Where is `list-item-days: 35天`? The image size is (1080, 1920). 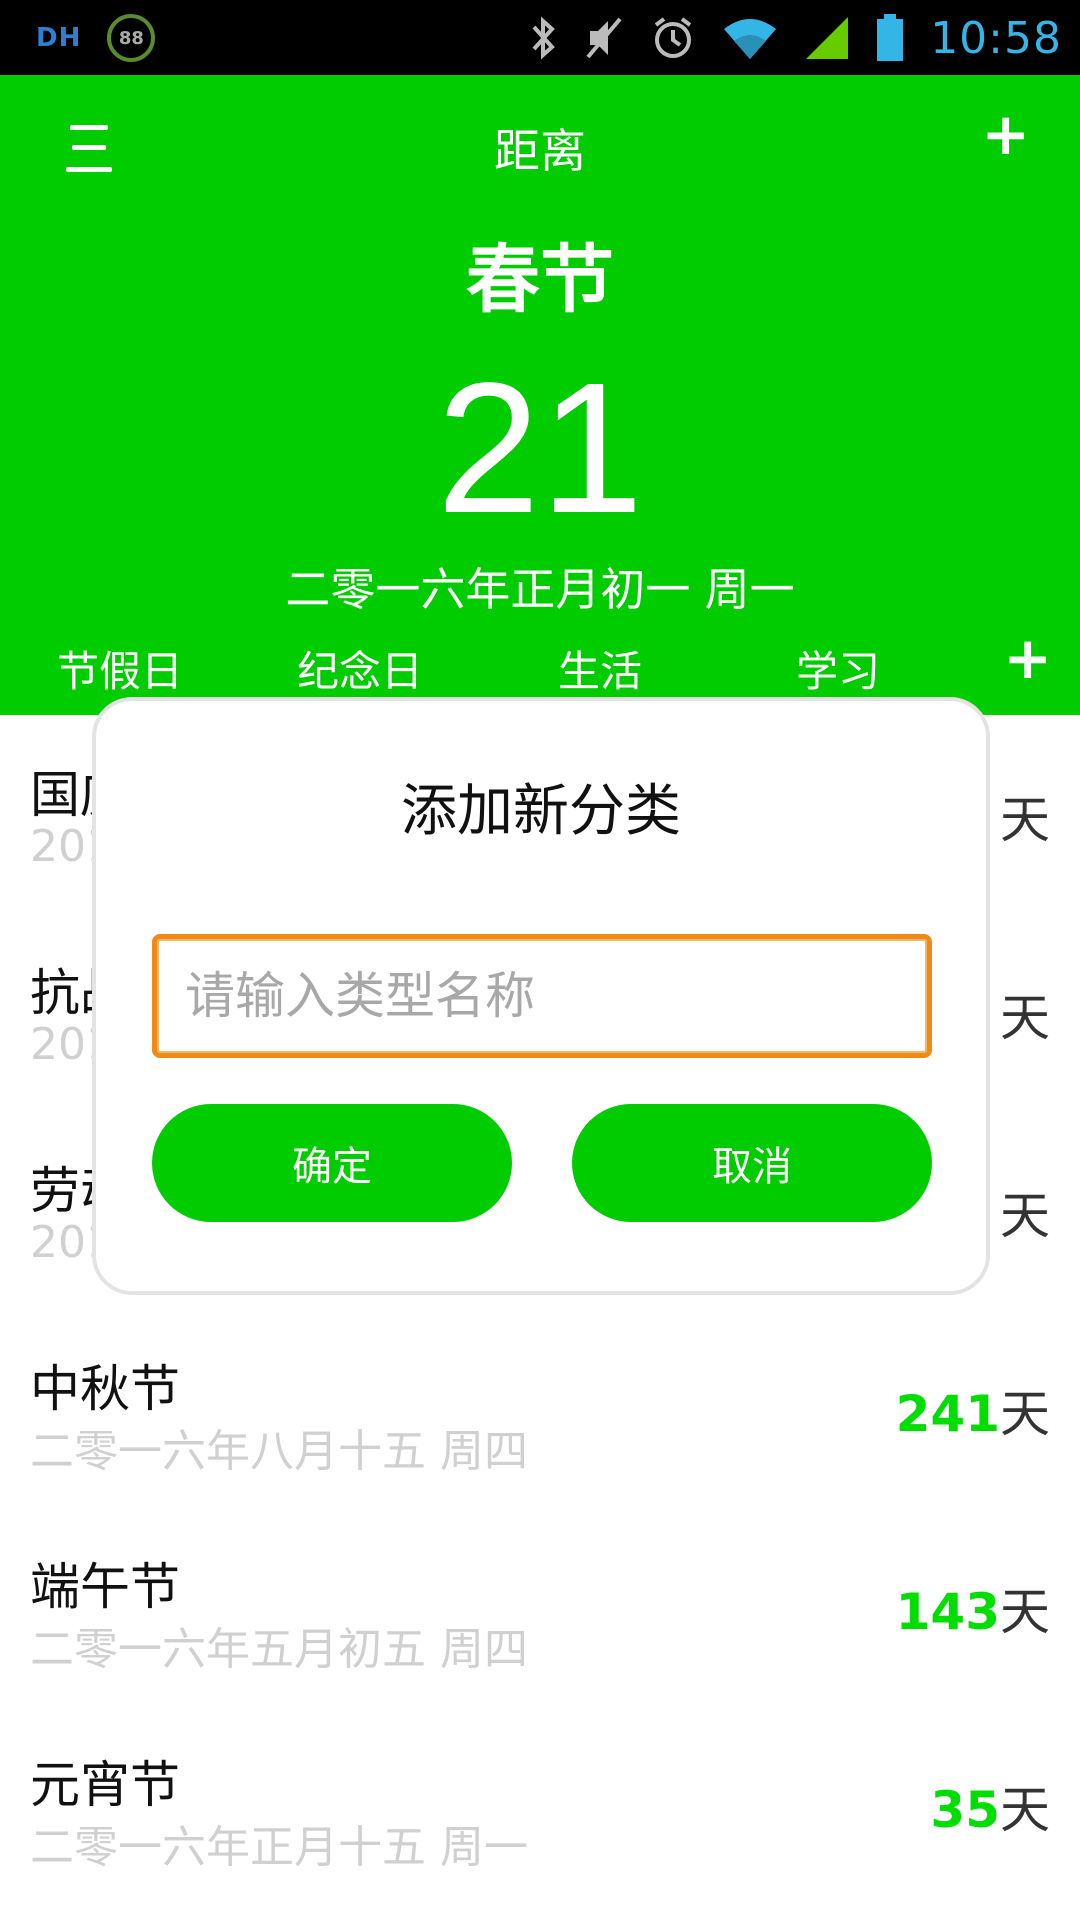
list-item-days: 35天 is located at coordinates (990, 1806).